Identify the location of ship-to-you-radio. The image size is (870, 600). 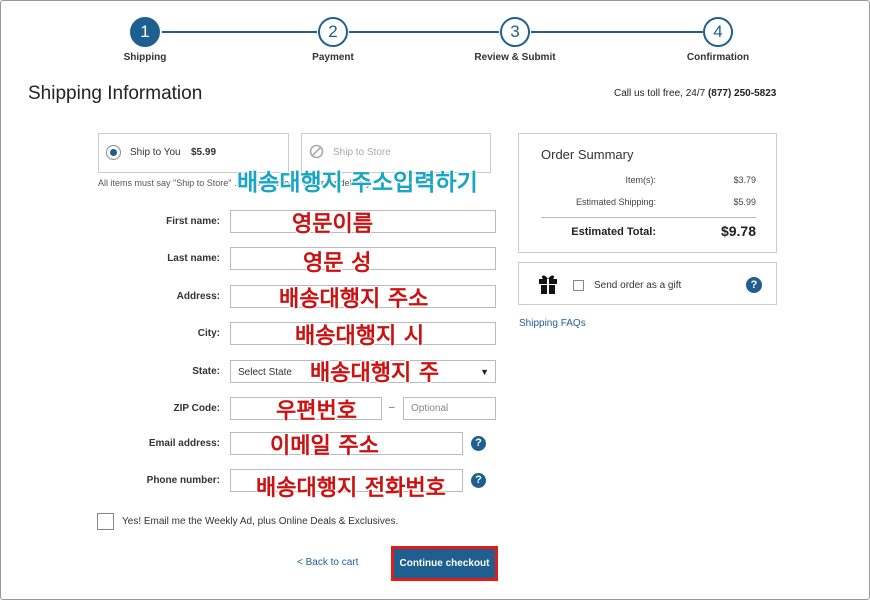
(113, 152).